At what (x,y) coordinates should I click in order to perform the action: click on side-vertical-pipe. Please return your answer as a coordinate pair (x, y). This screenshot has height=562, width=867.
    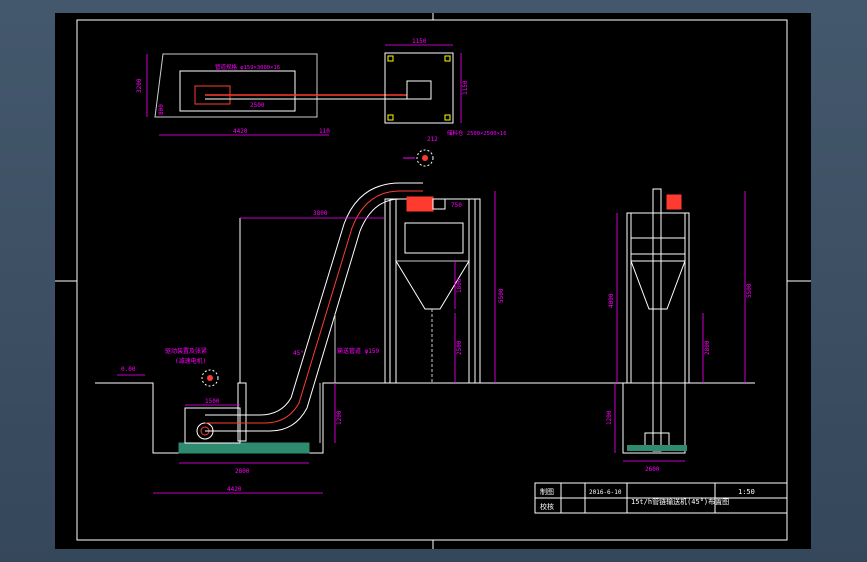
    Looking at the image, I should click on (657, 320).